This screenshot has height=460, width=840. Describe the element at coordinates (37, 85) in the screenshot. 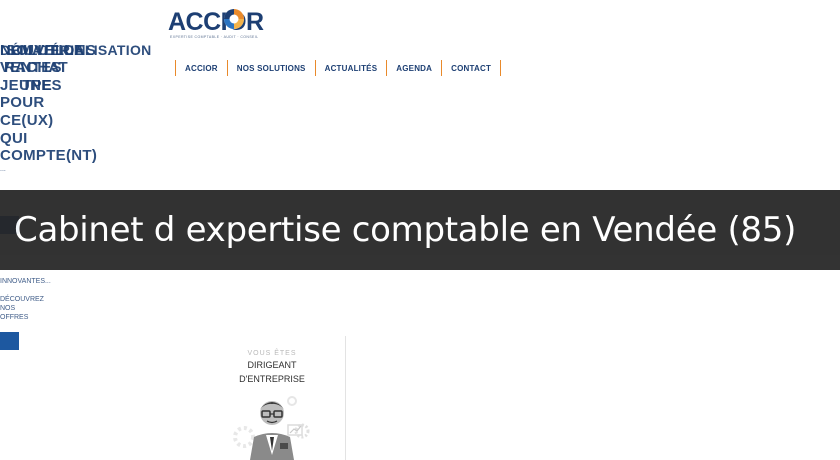

I see `slide-title: TPE` at that location.